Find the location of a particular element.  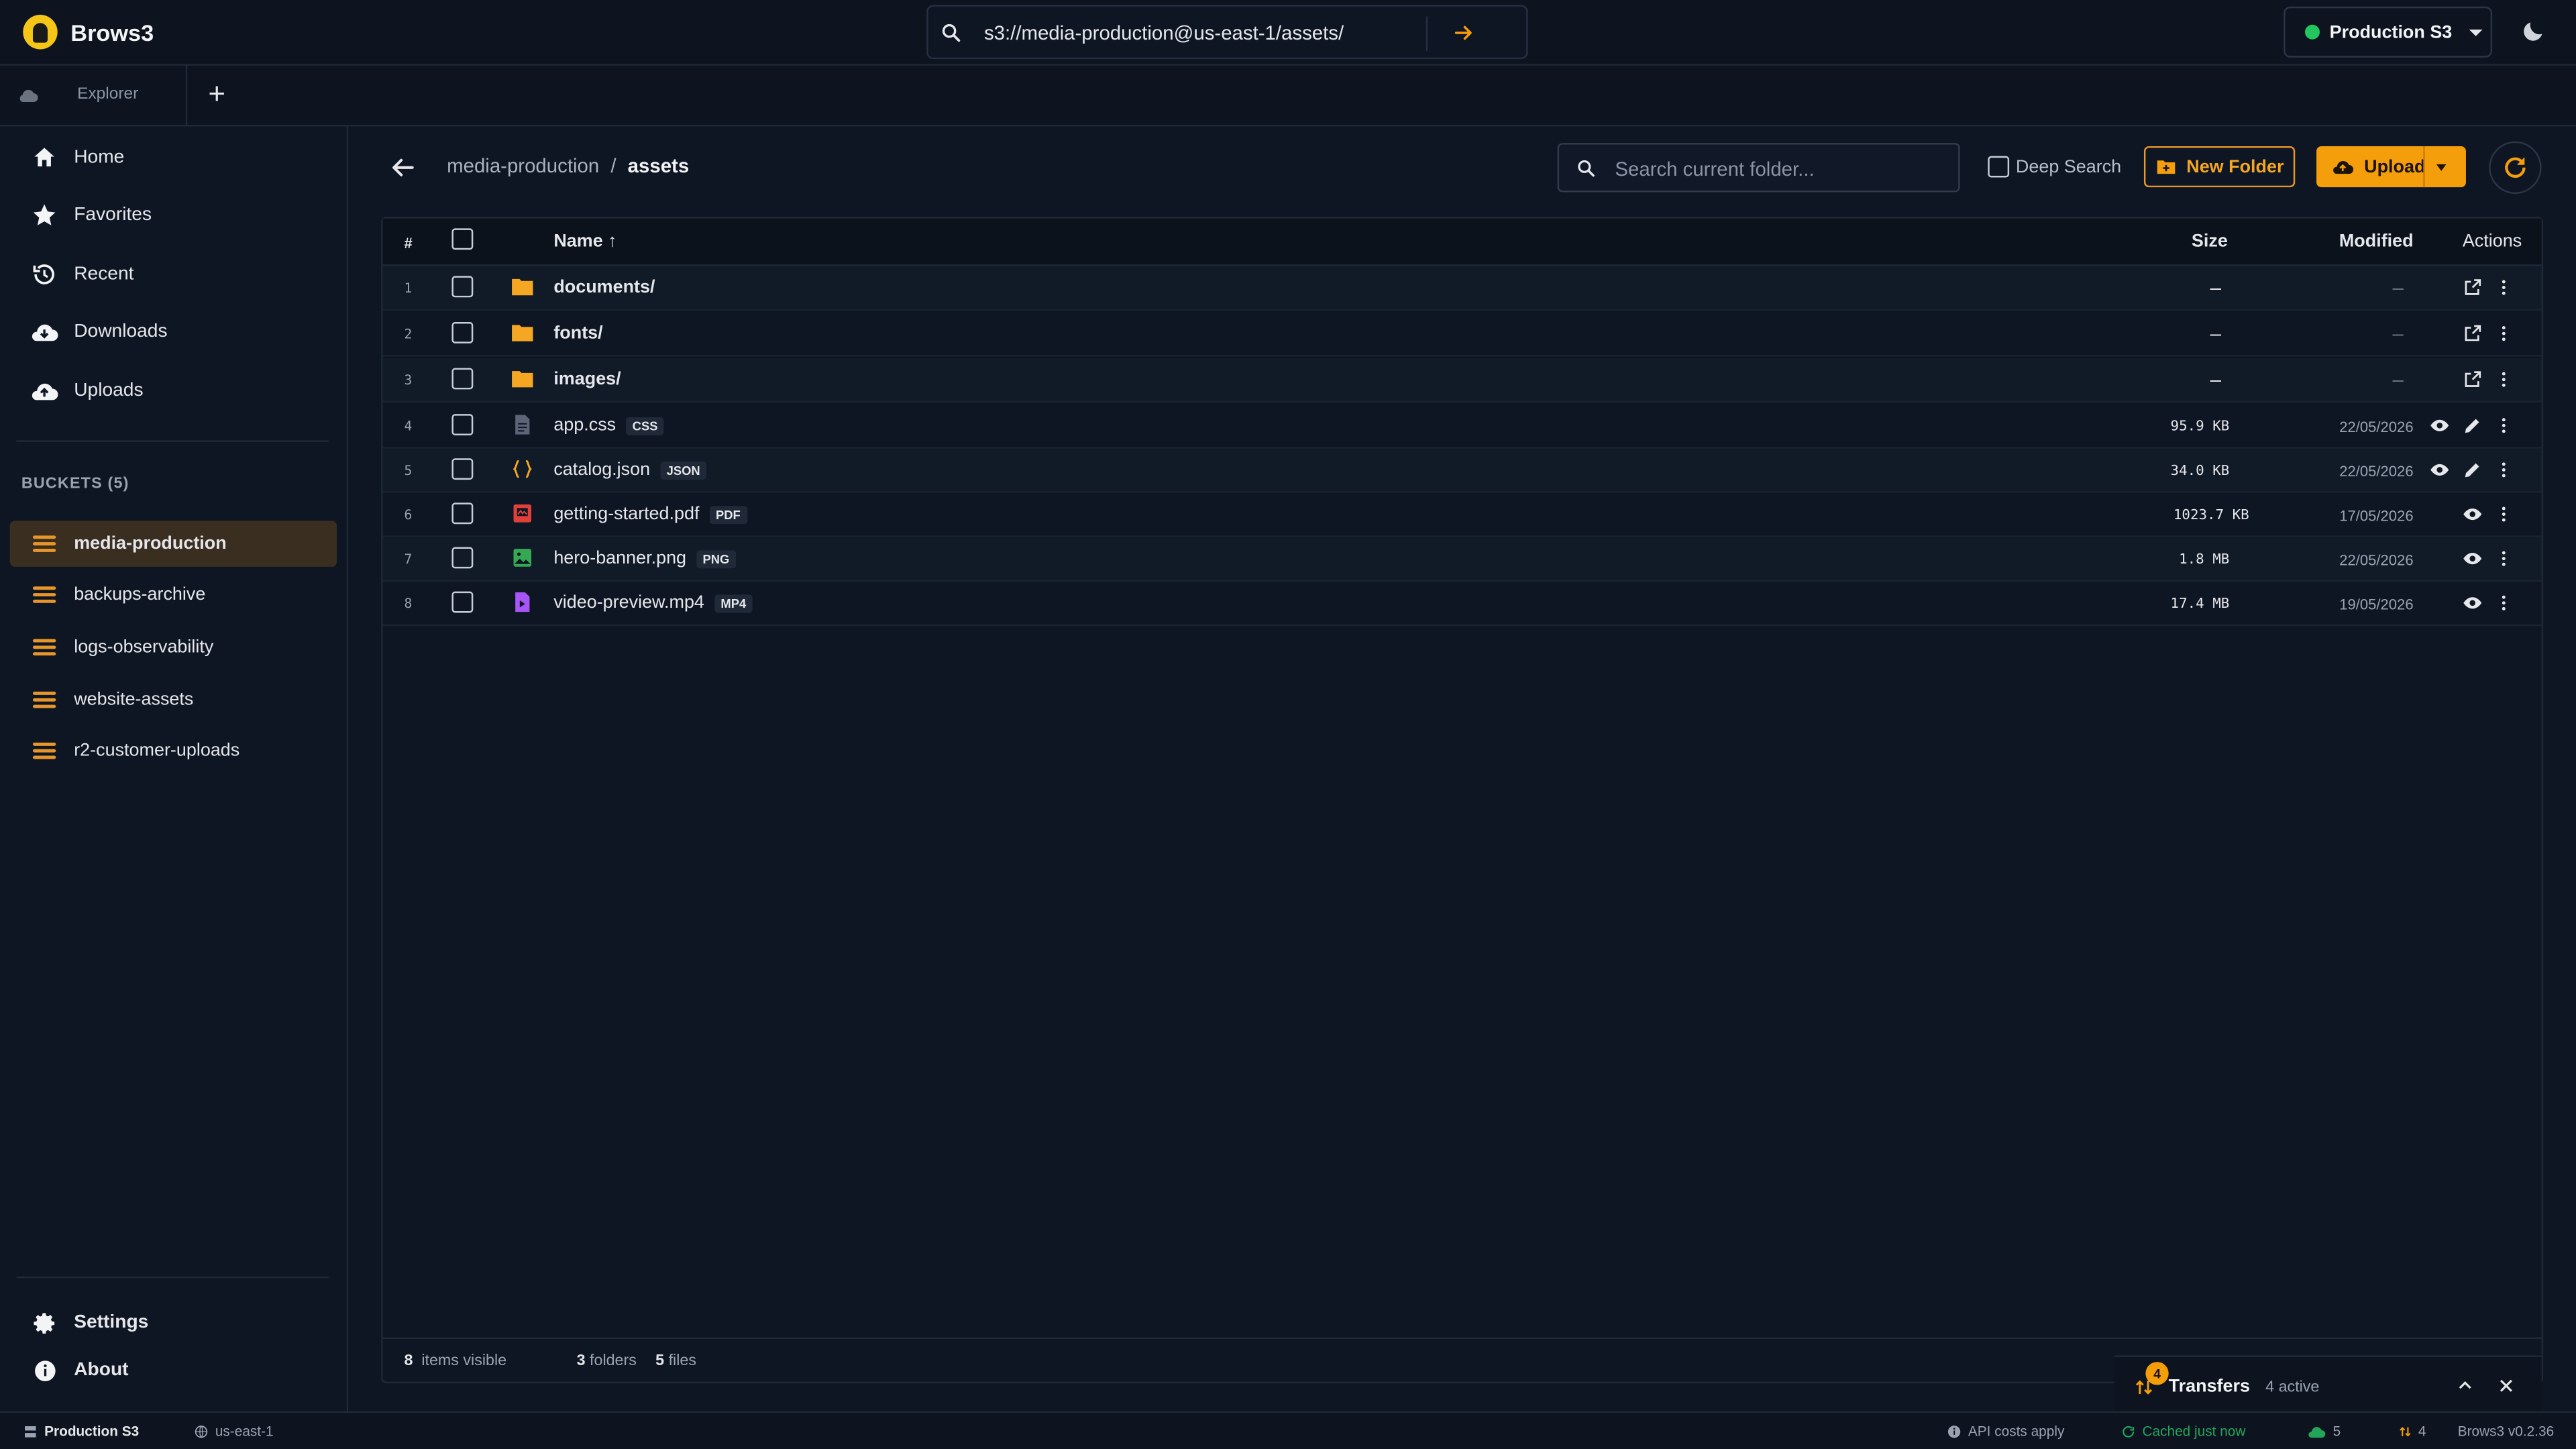

file-name-group: app.css CSS is located at coordinates (609, 425).